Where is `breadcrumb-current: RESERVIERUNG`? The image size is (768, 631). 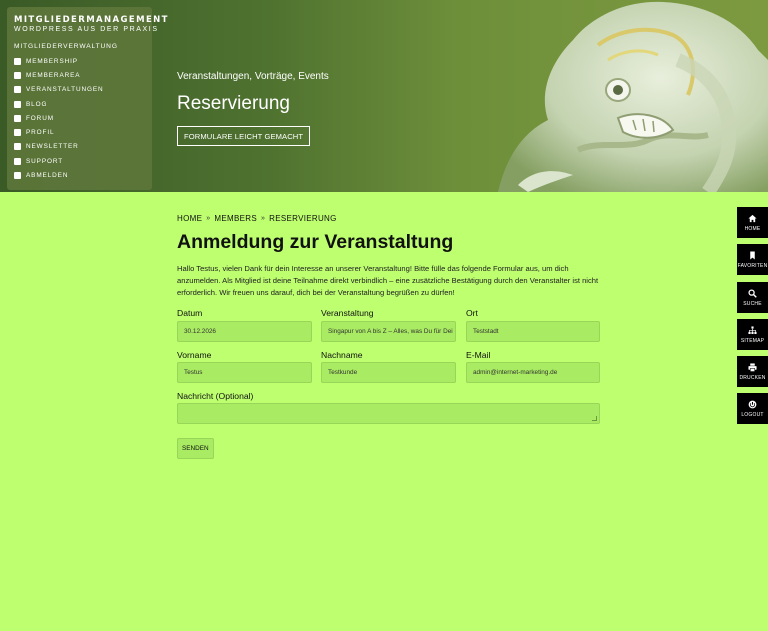
breadcrumb-current: RESERVIERUNG is located at coordinates (303, 218).